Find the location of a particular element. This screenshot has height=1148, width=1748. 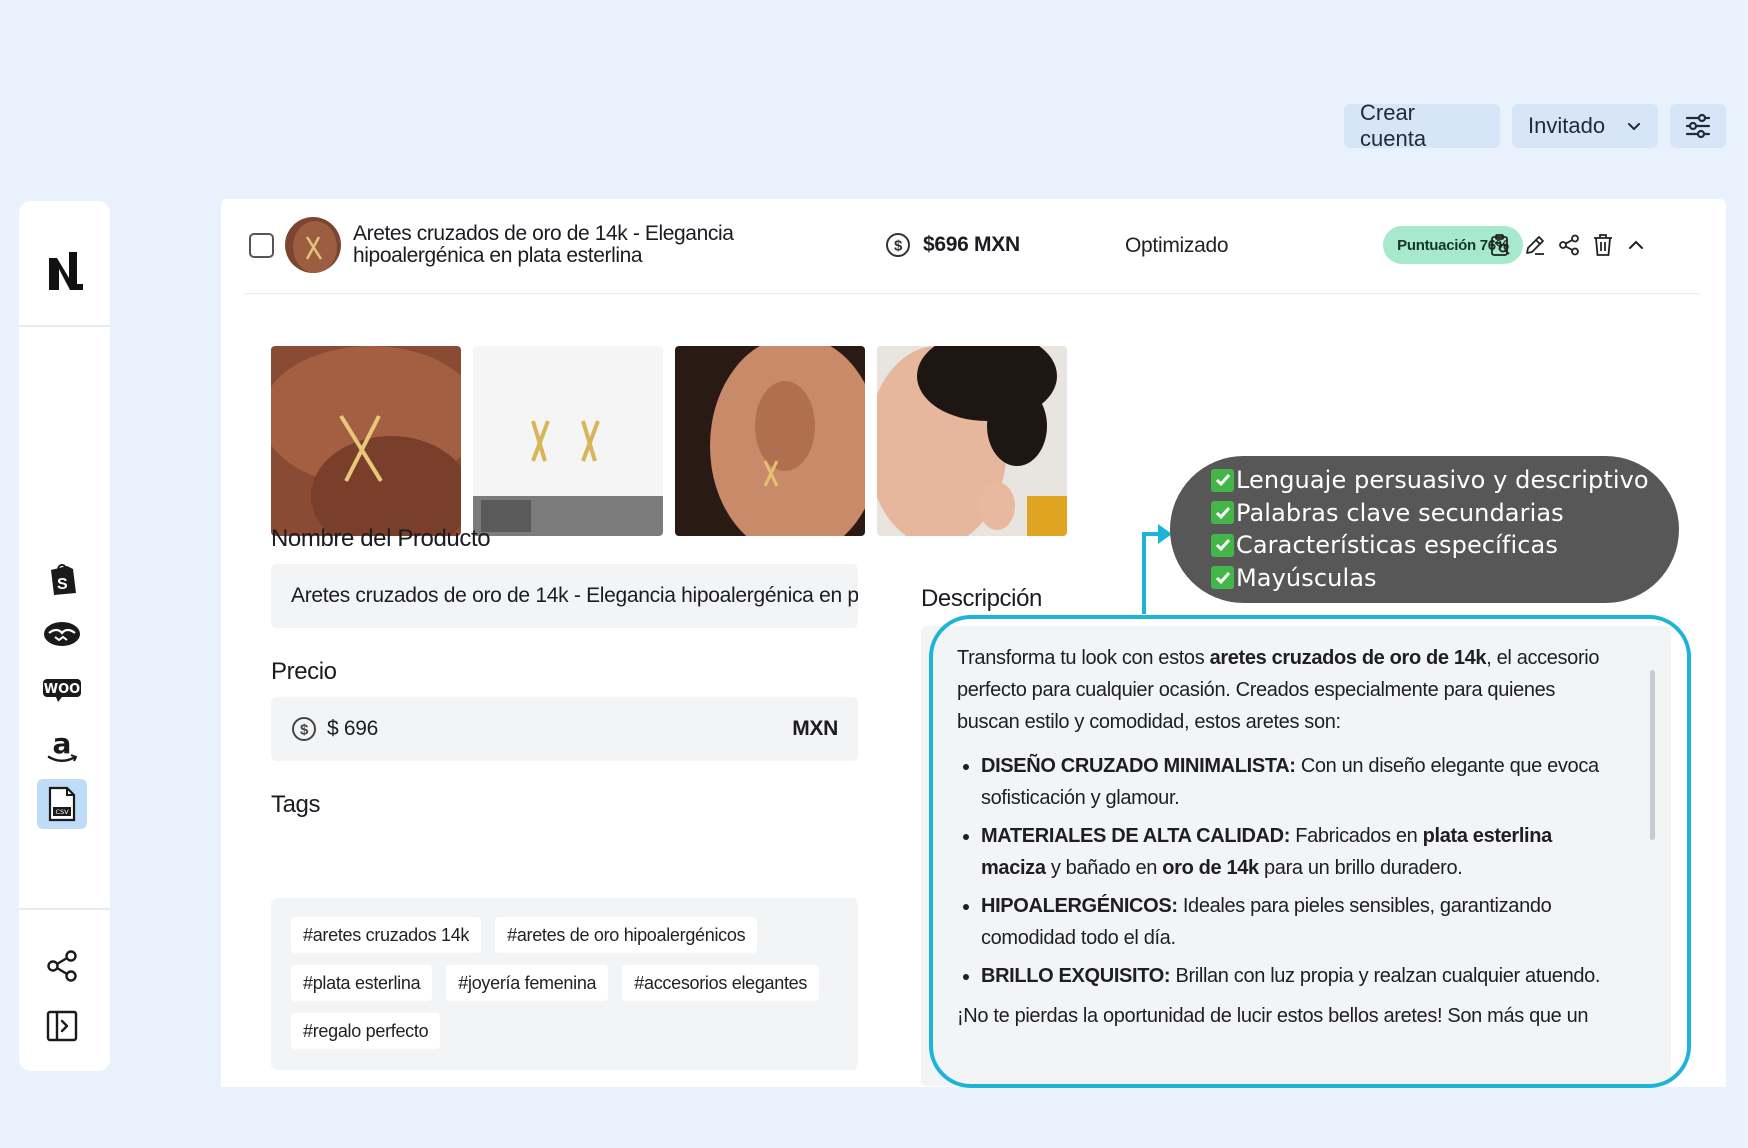

sidebar-item-amazon: a is located at coordinates (62, 747).